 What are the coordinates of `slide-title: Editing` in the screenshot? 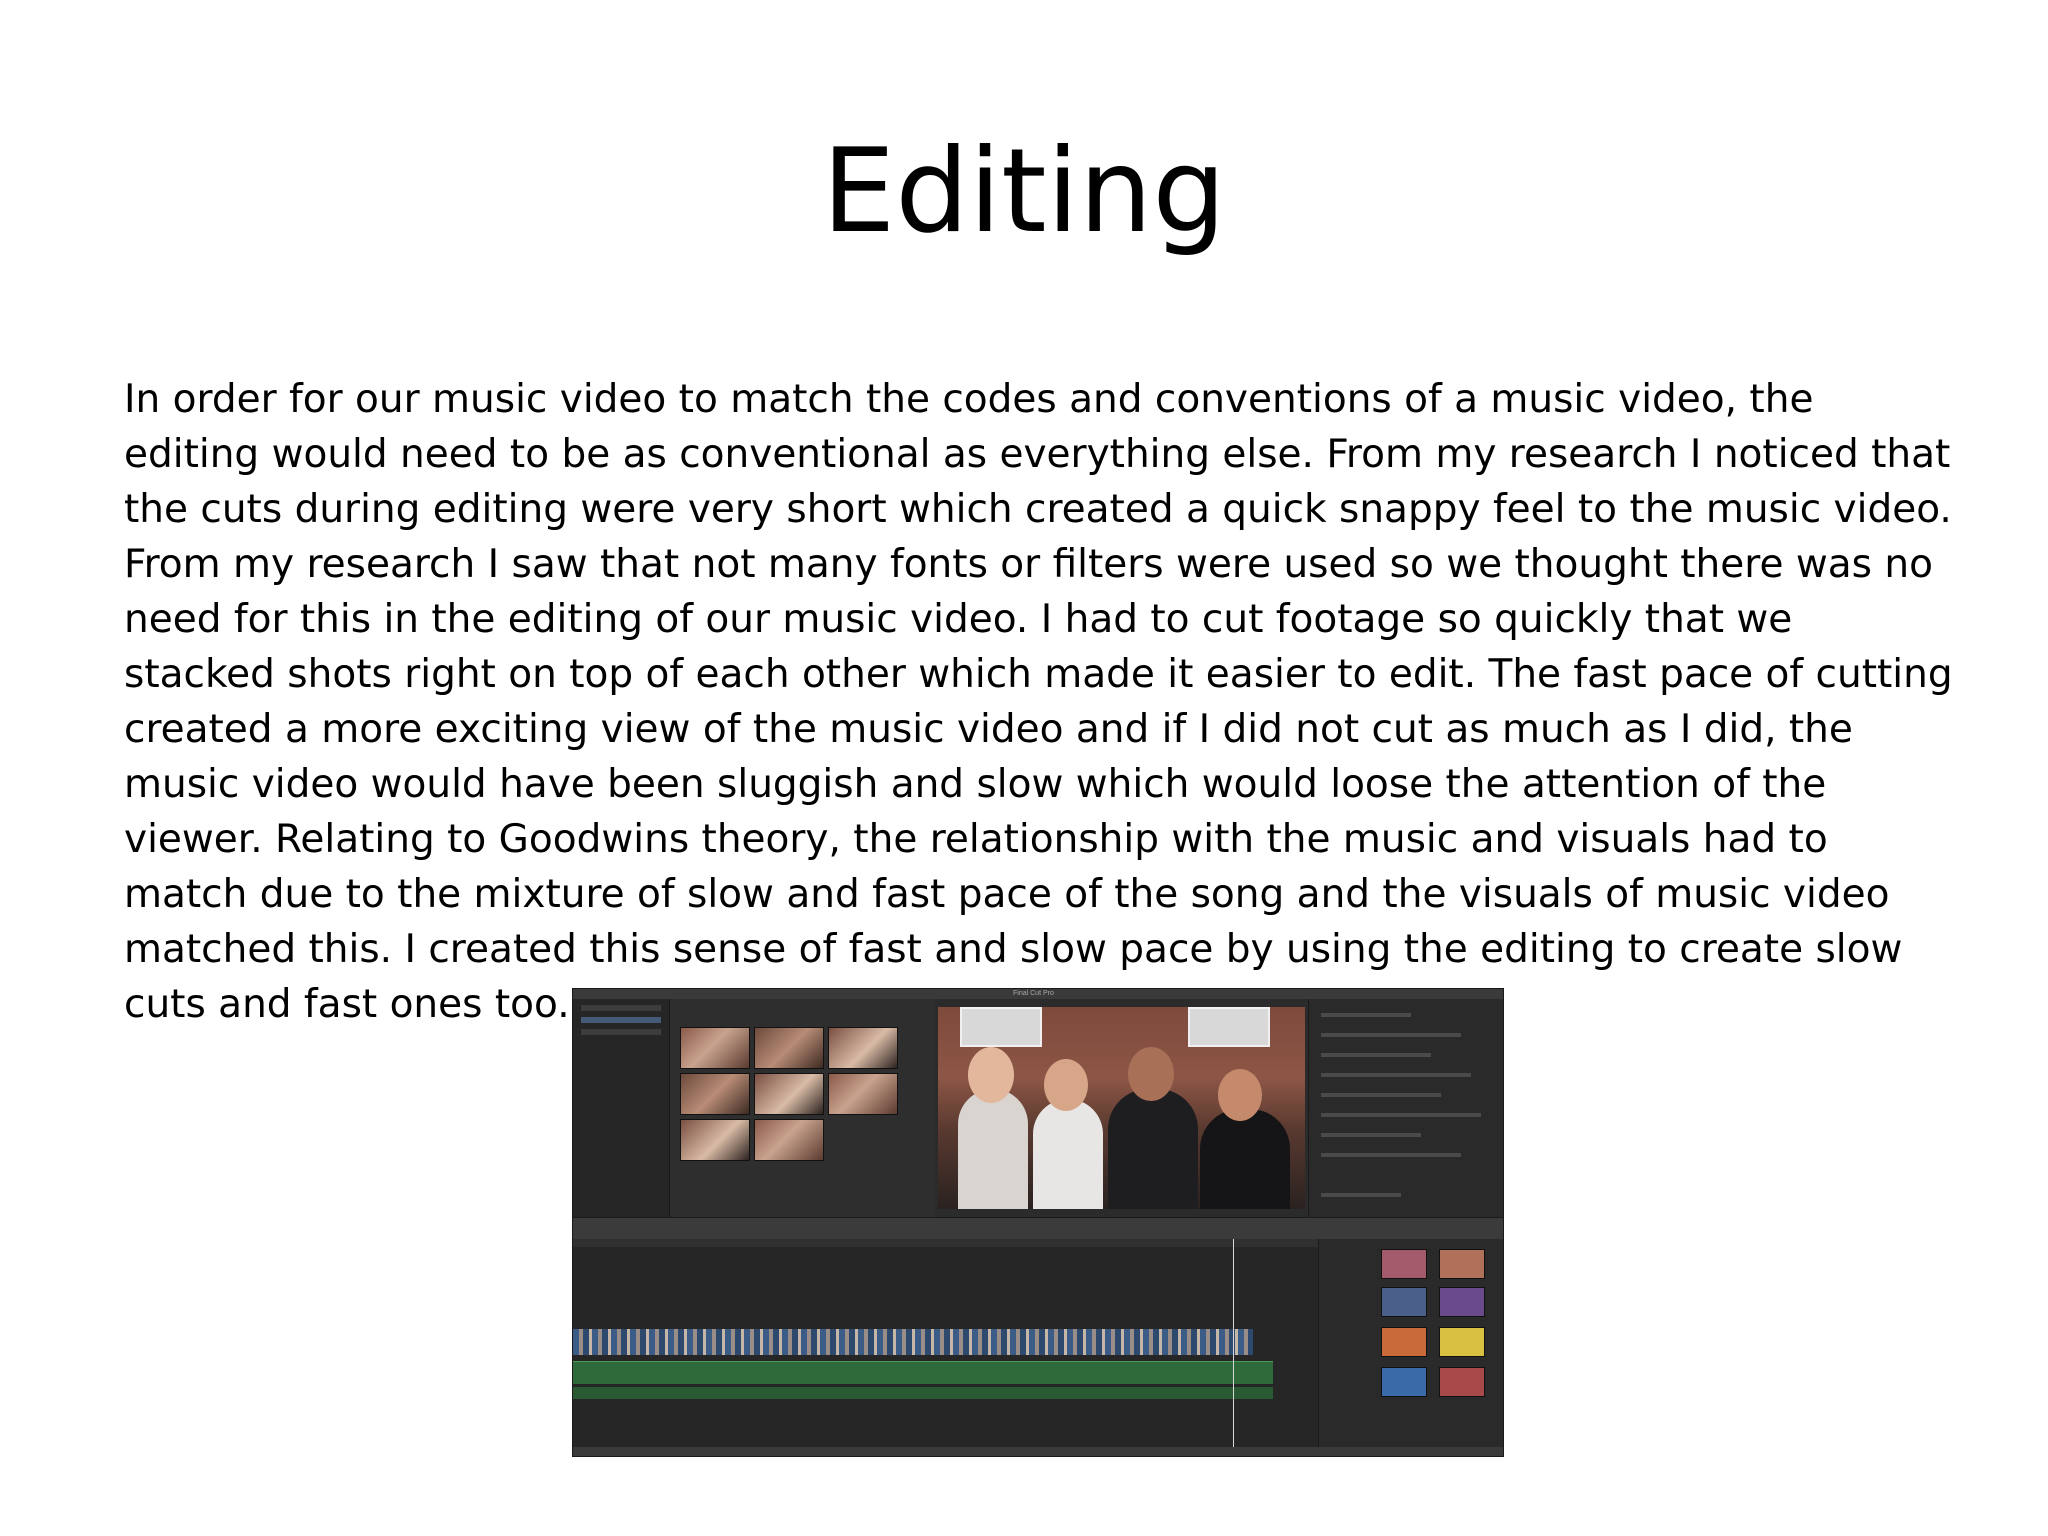 It's located at (1024, 191).